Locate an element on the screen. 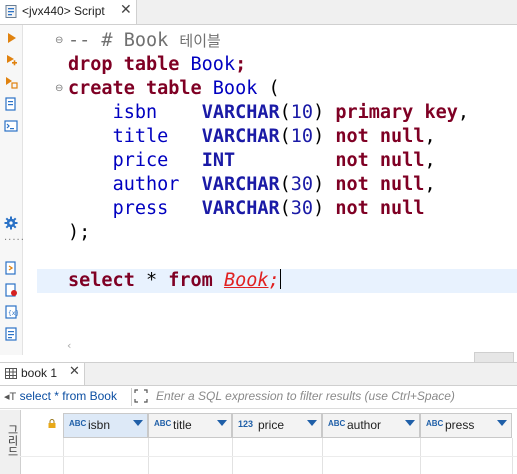 The width and height of the screenshot is (517, 474). code-line-drop: drop table Book; is located at coordinates (157, 65).